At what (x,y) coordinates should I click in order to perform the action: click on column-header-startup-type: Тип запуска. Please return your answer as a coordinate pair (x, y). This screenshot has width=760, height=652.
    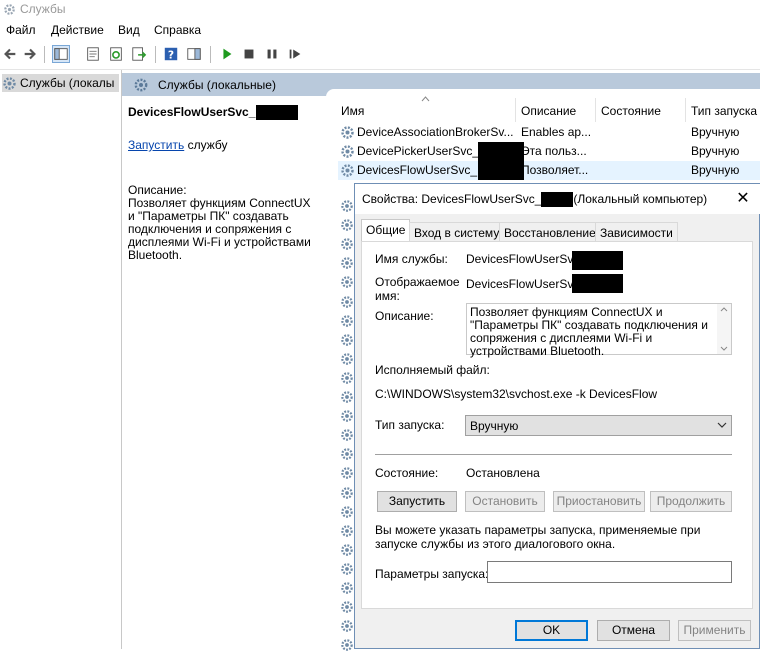
    Looking at the image, I should click on (724, 111).